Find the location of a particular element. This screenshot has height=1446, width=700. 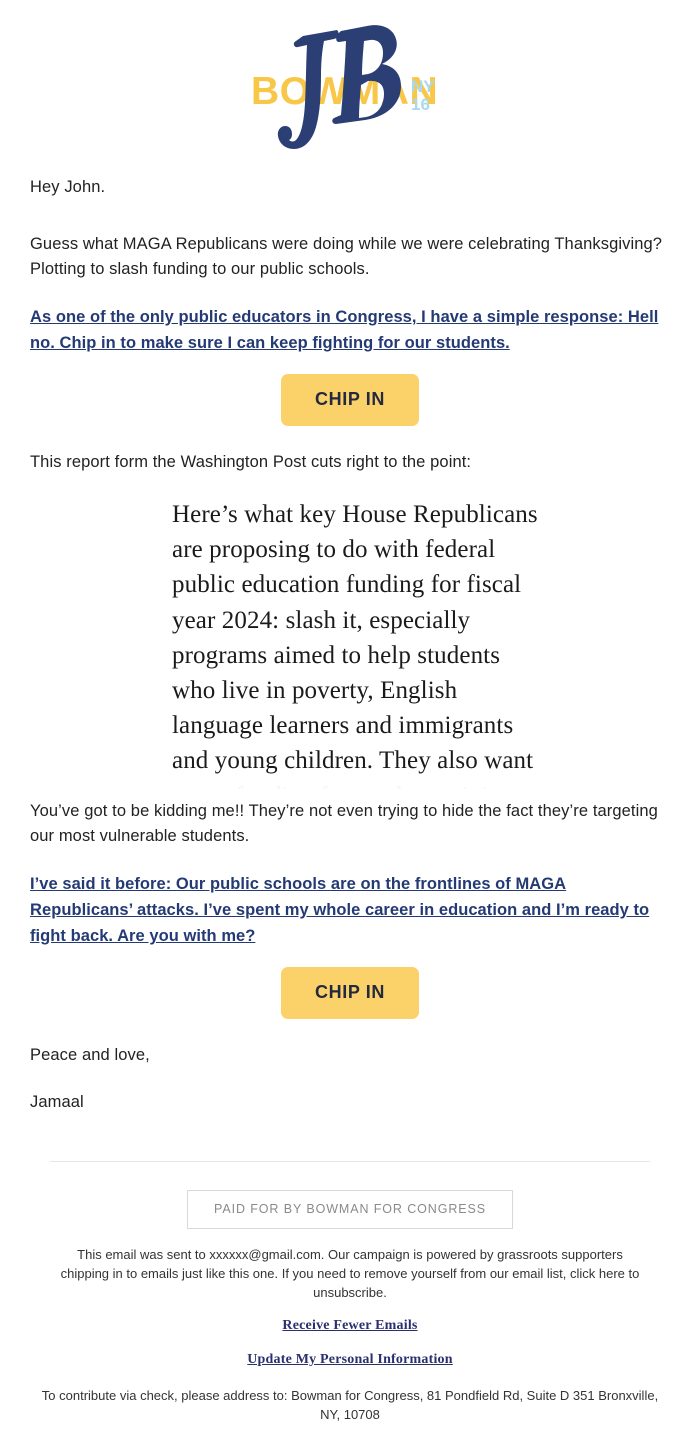

chip-in-button-row-2: CHIP IN is located at coordinates (350, 993).